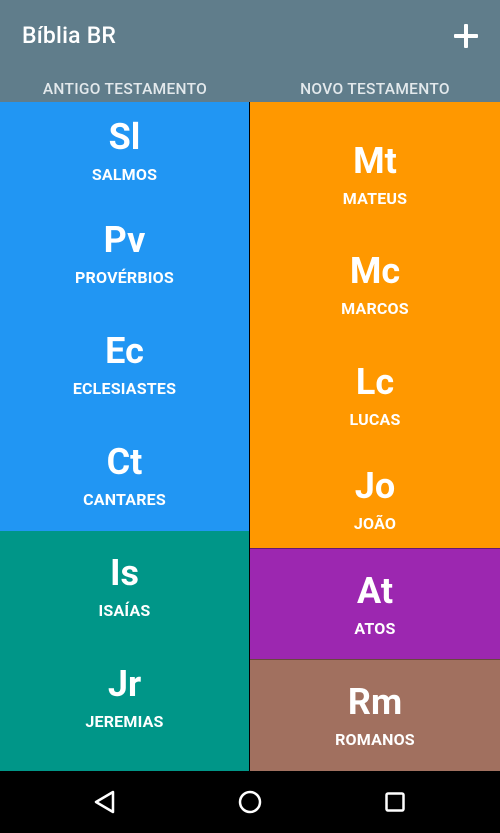  I want to click on book-name: JEREMIAS, so click(124, 721).